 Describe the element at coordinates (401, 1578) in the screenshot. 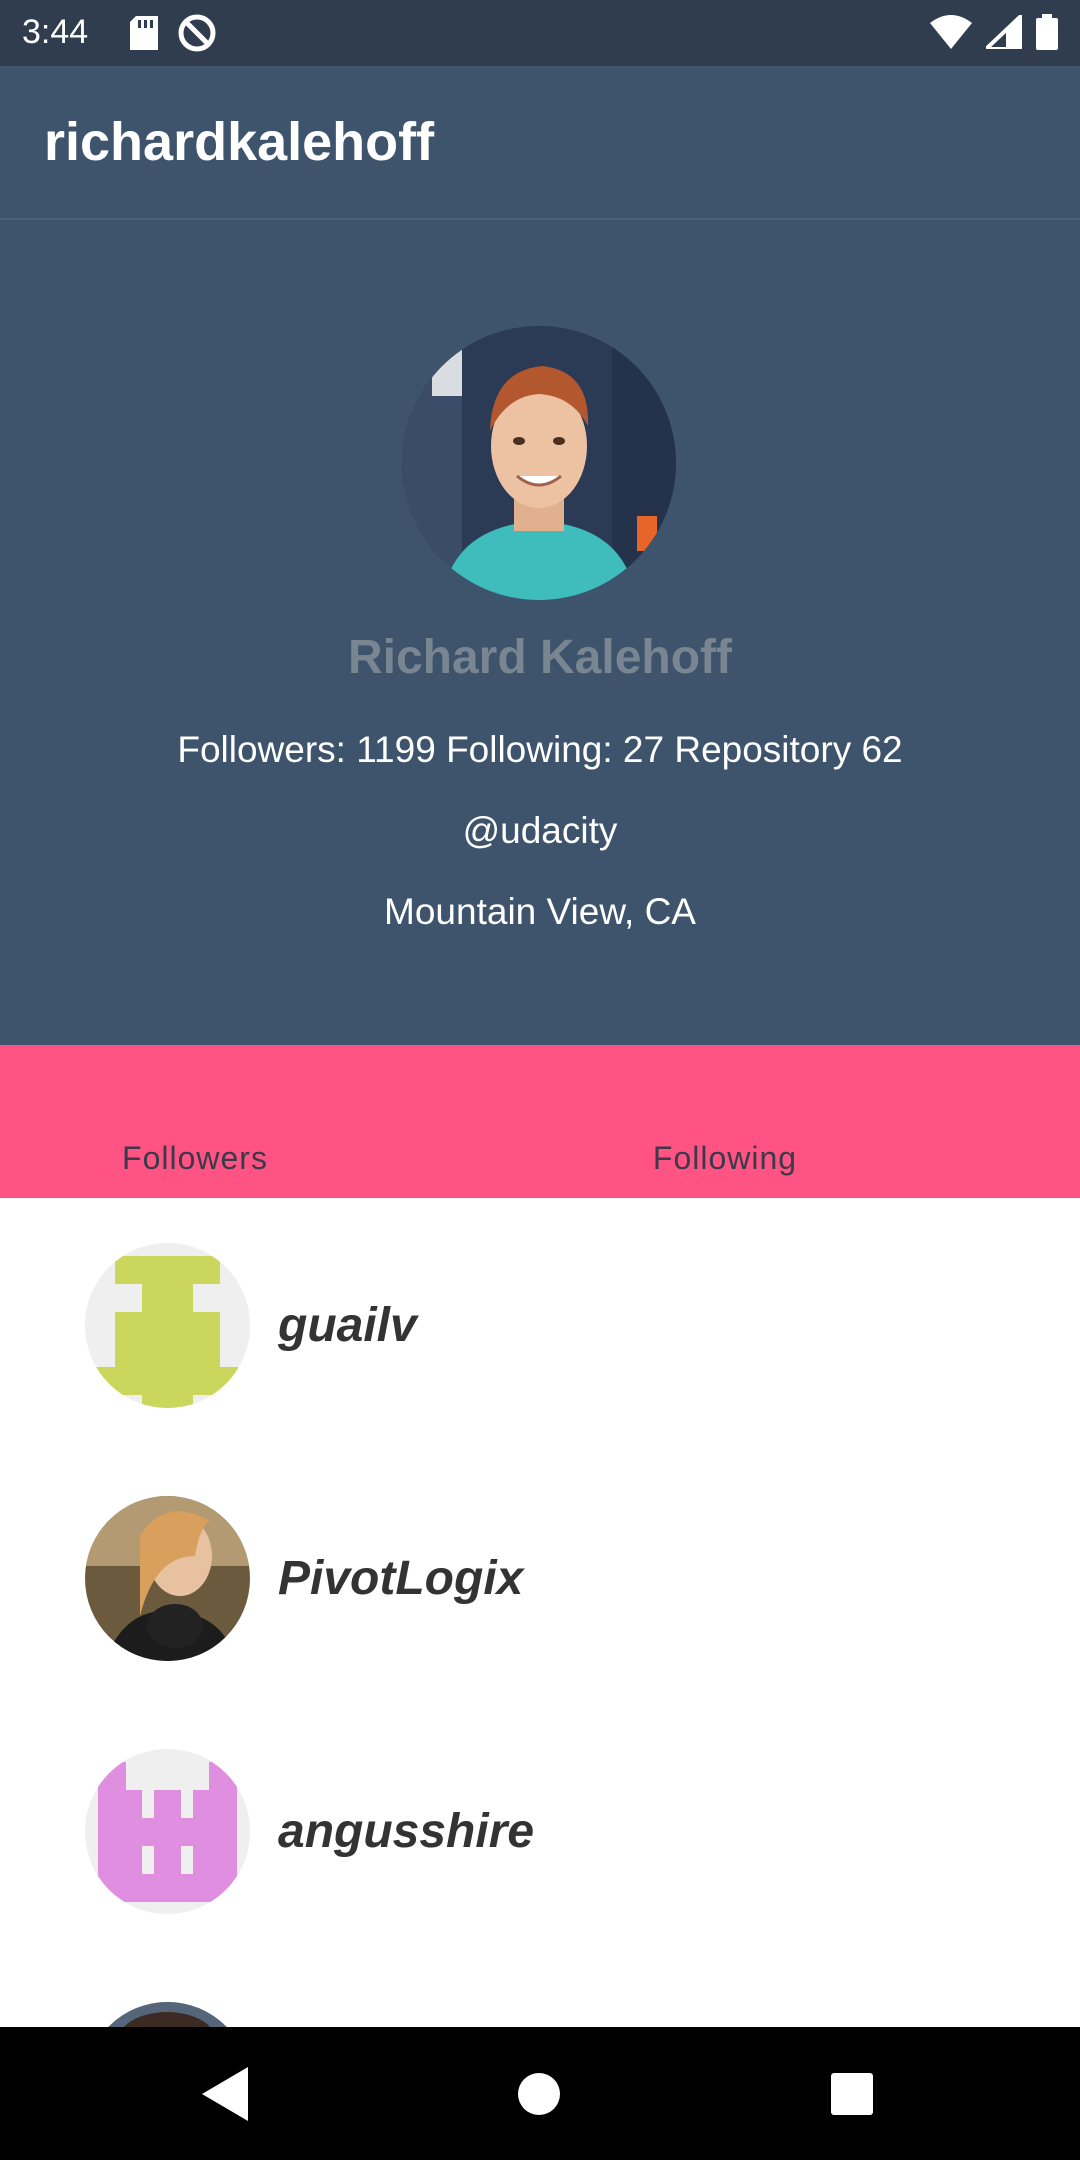

I see `username: PivotLogix` at that location.